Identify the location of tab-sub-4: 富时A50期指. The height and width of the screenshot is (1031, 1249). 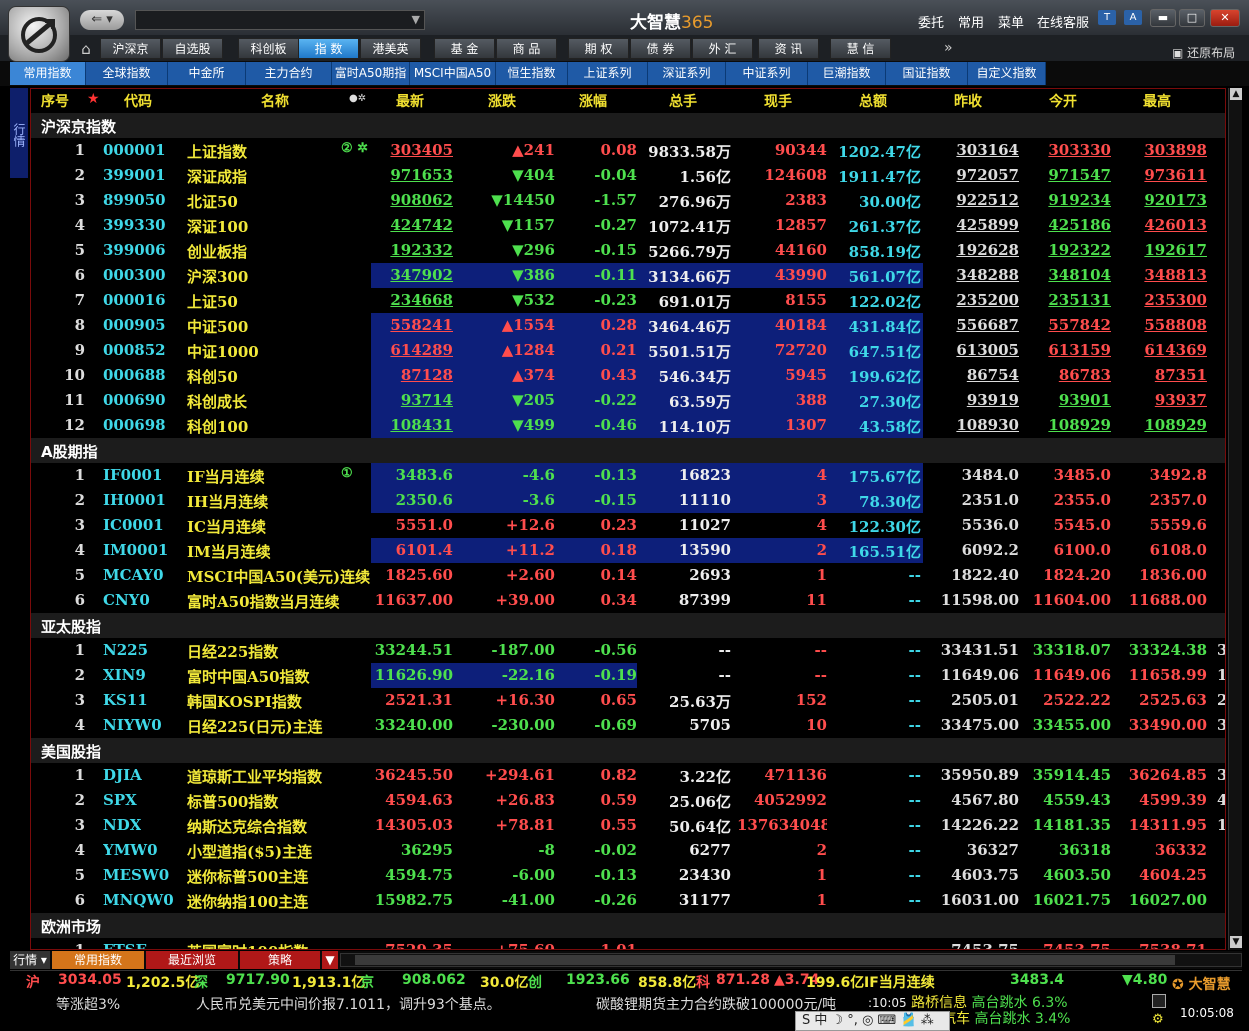
(371, 73).